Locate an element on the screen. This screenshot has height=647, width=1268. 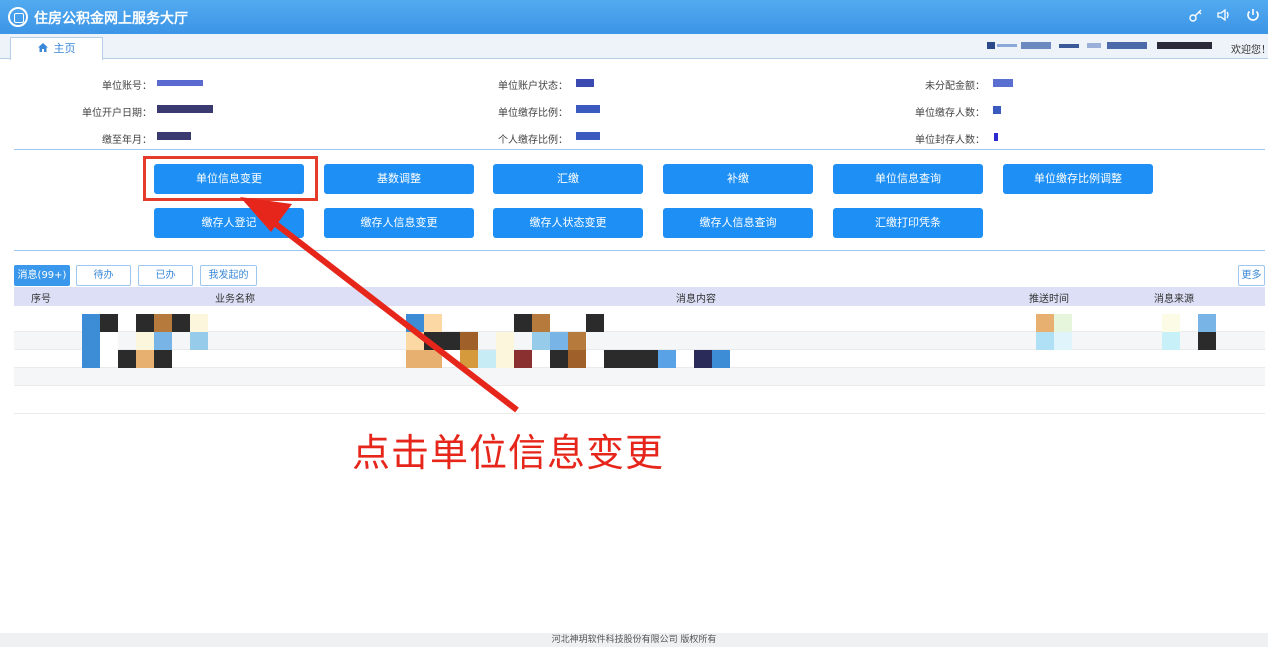
footer-copyright: 河北神玥软件科技股份有限公司 版权所有 is located at coordinates (634, 640).